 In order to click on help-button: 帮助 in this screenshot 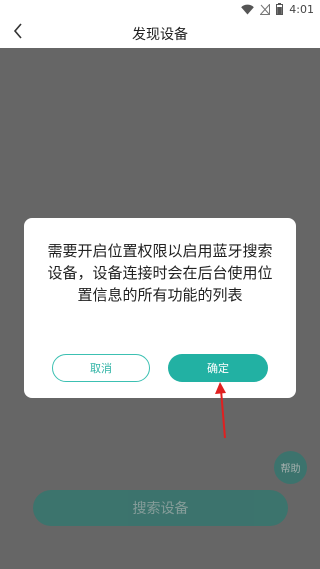, I will do `click(290, 467)`.